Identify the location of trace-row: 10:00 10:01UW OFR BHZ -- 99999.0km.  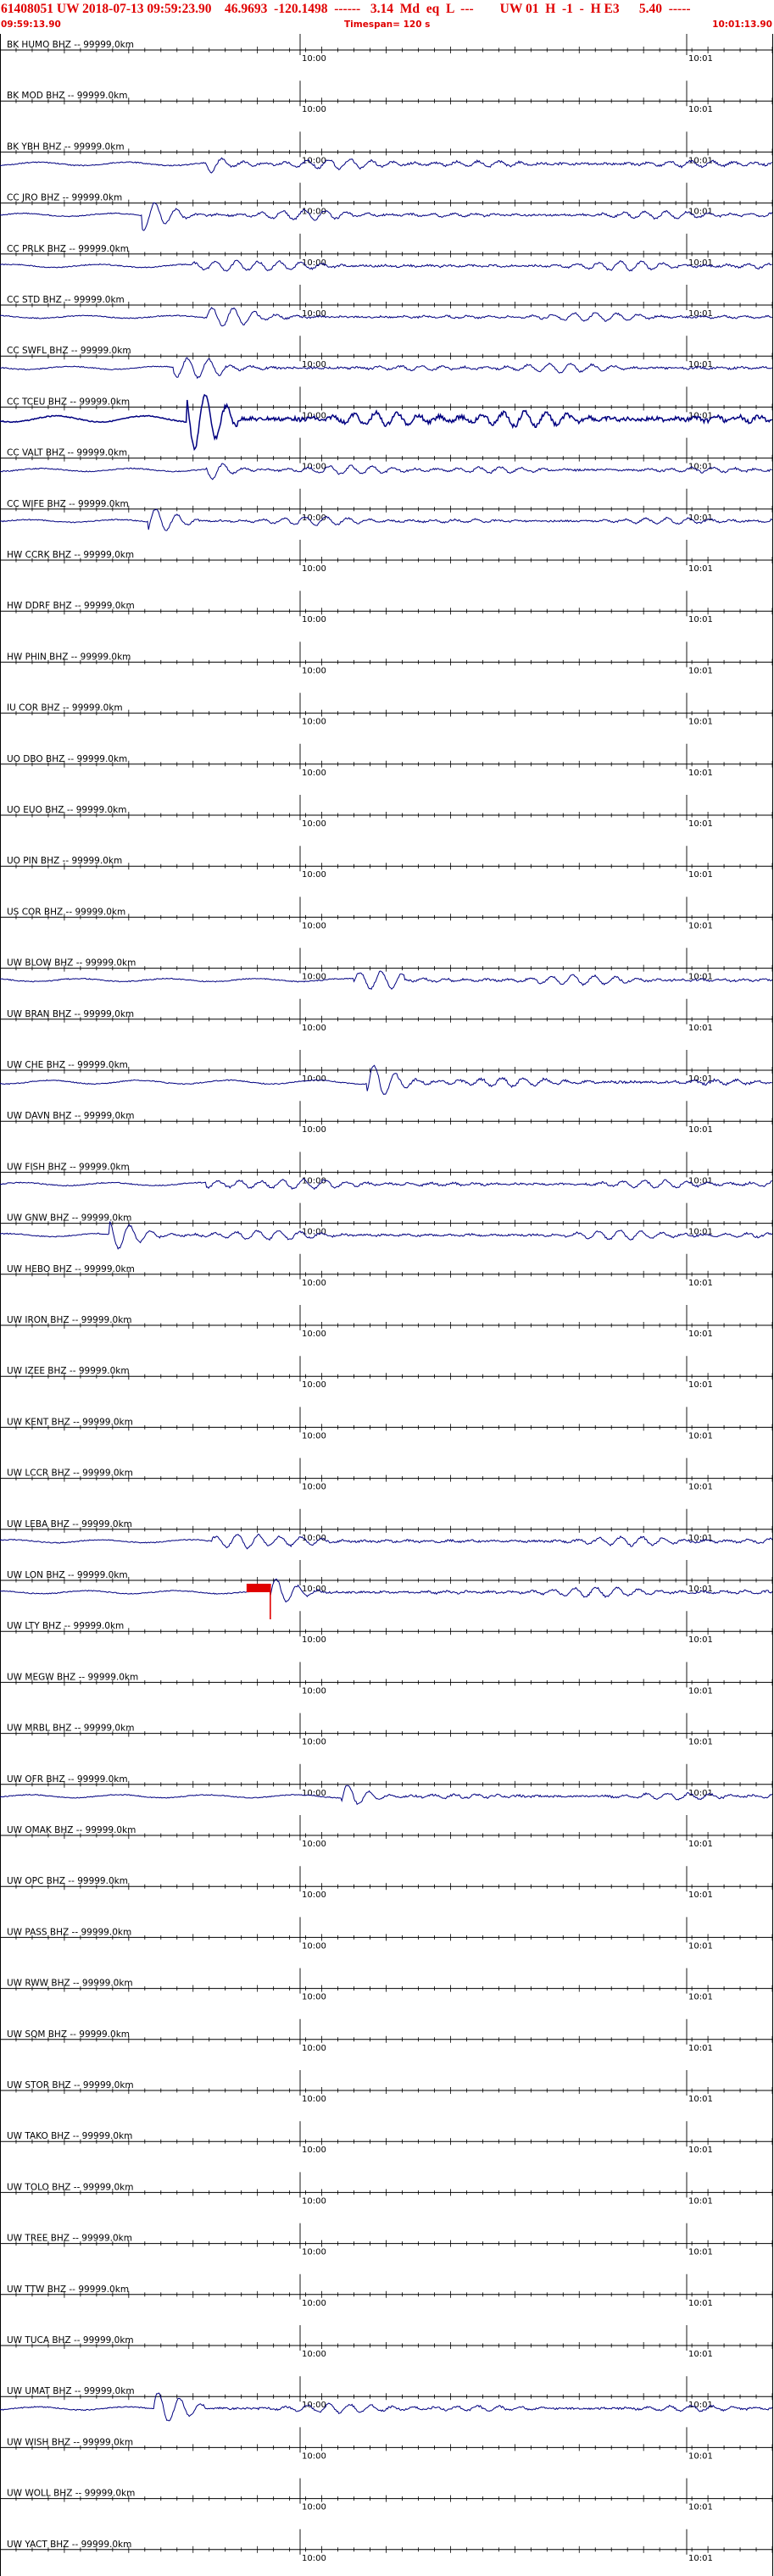
(386, 1785).